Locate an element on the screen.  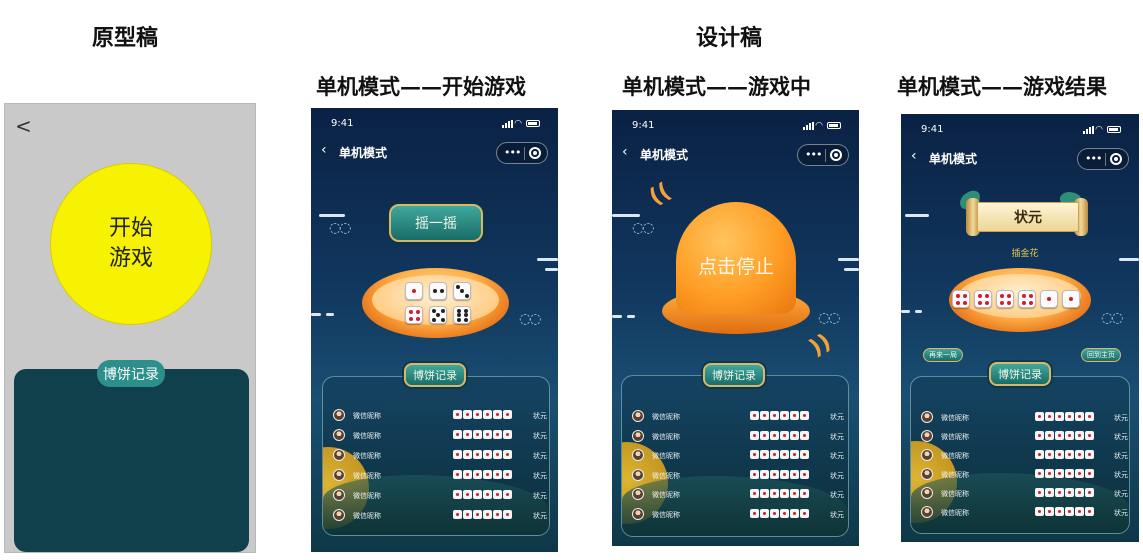
shake-button: 摇一摇 is located at coordinates (436, 223).